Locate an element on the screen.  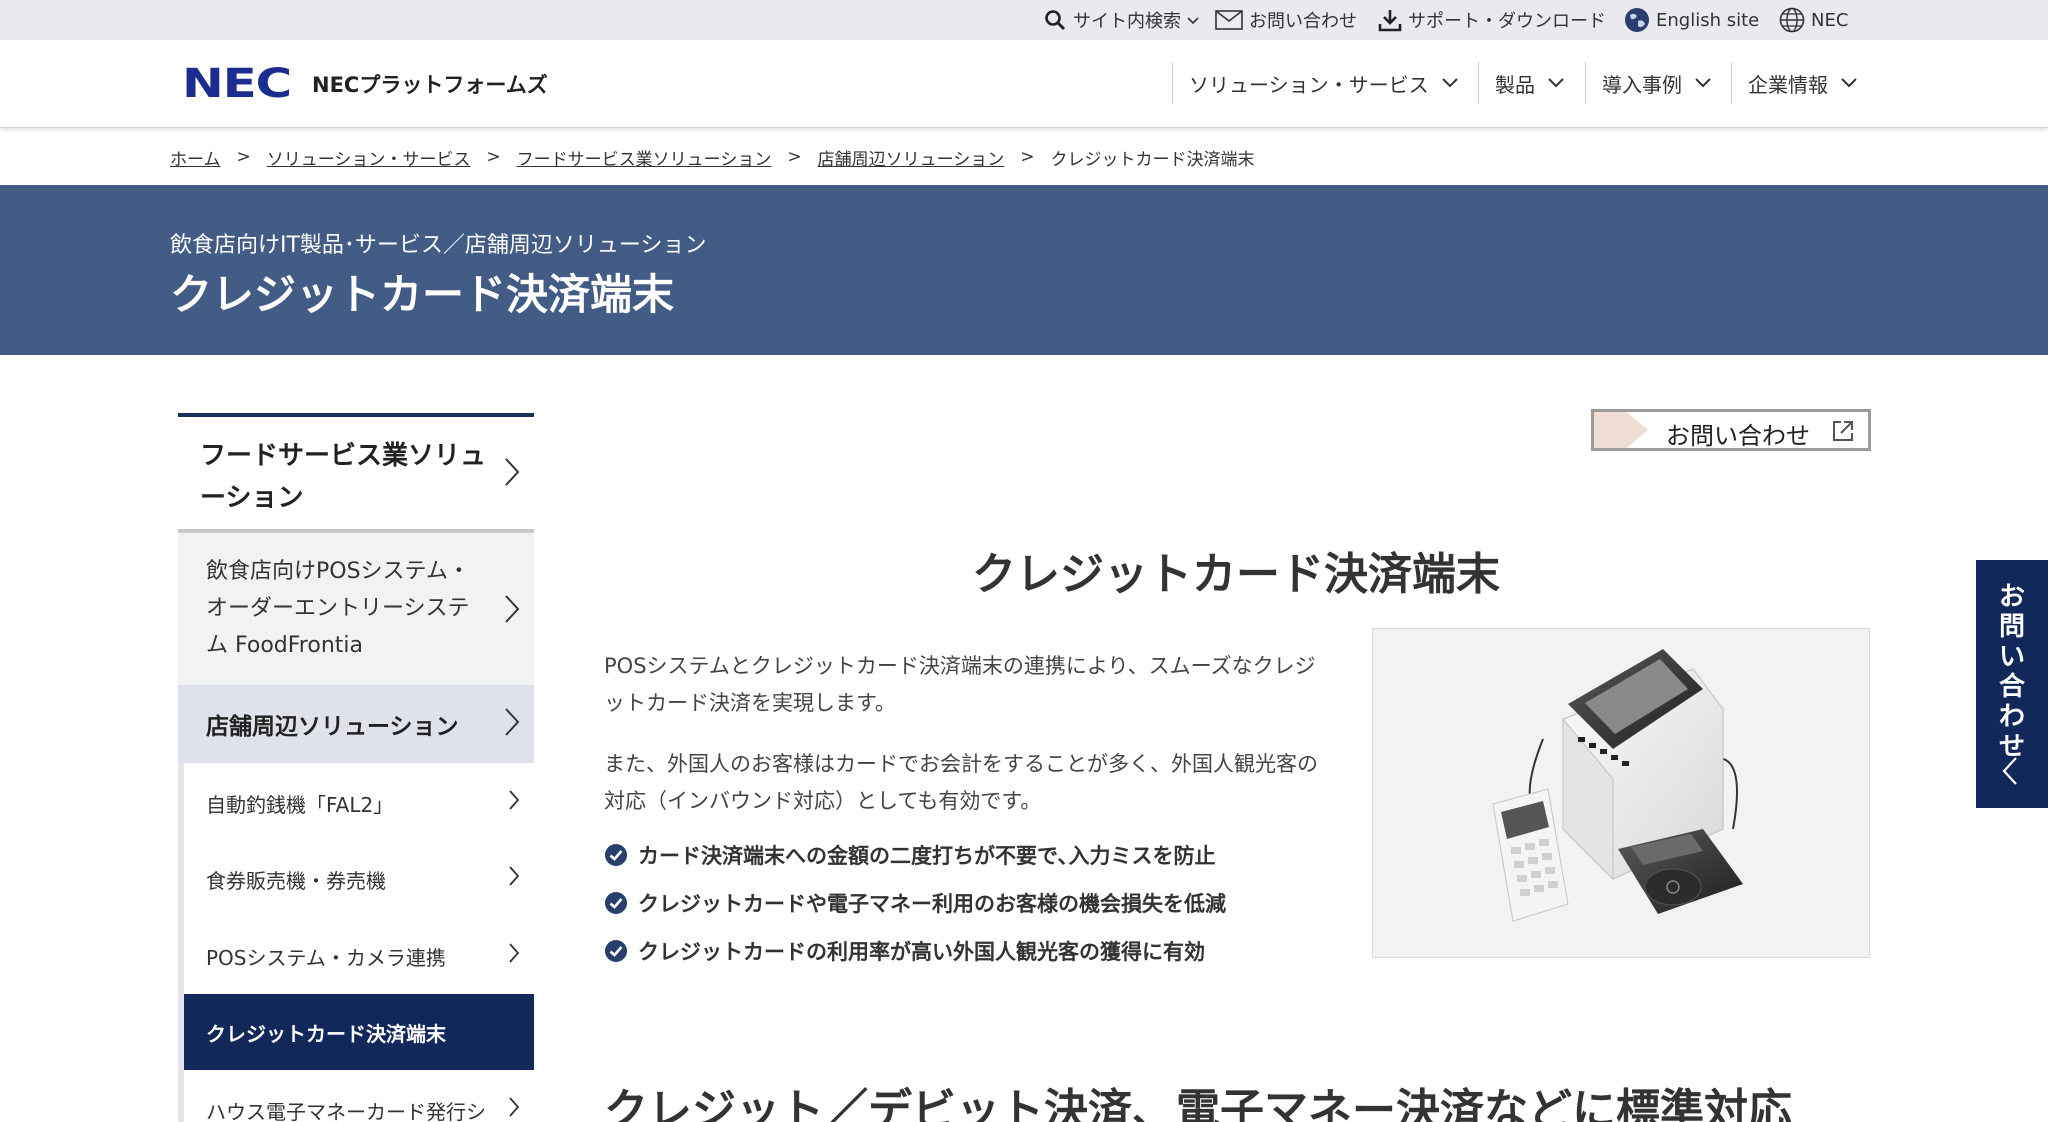
support-download-label: サポート・ダウンロード is located at coordinates (1507, 21).